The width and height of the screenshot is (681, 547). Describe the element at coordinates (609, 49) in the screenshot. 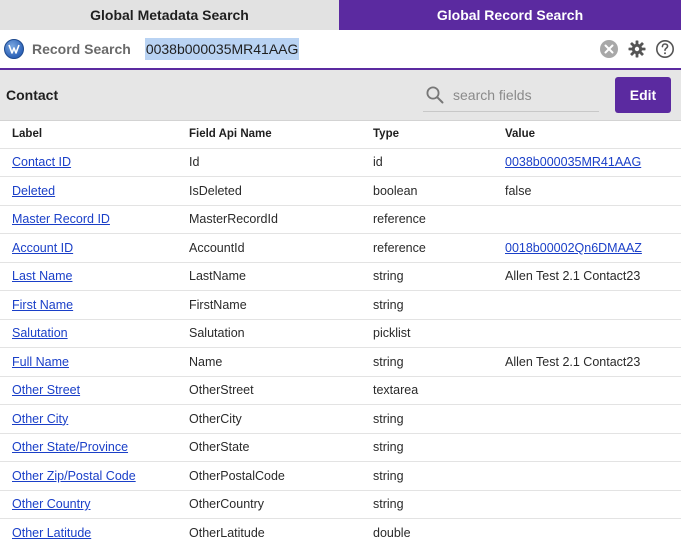

I see `clear-circle-icon` at that location.